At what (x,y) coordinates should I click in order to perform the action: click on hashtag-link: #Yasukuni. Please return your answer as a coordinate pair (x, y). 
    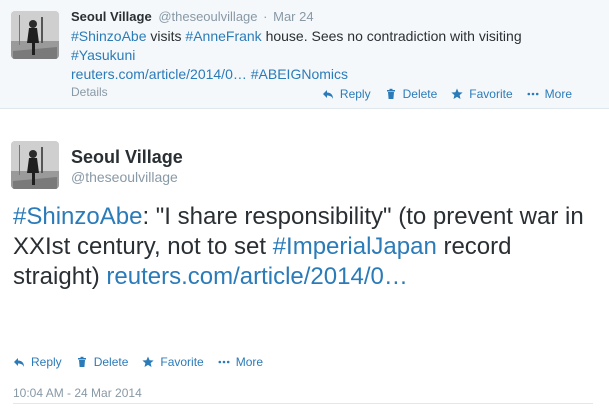
    Looking at the image, I should click on (103, 55).